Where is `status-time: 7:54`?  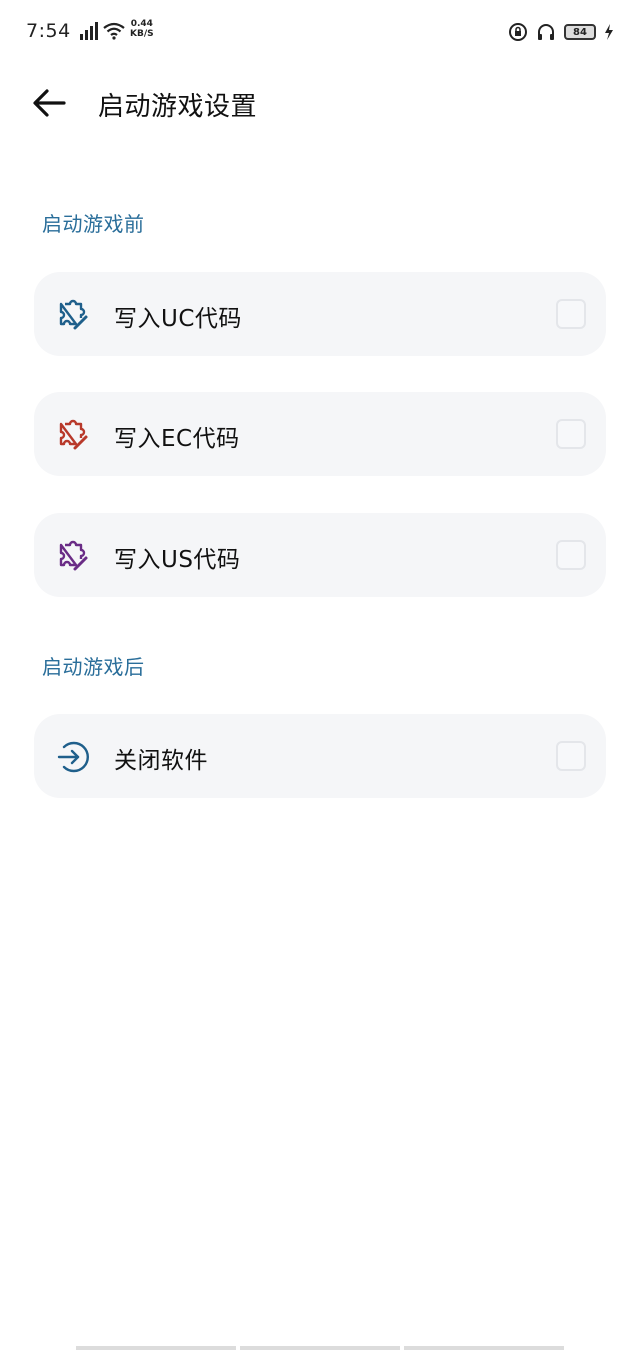 status-time: 7:54 is located at coordinates (48, 31).